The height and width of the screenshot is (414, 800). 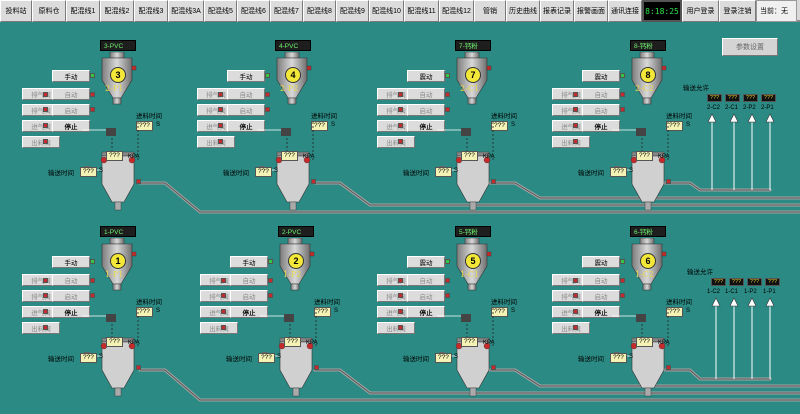 What do you see at coordinates (700, 272) in the screenshot?
I see `convey-permit-label: 输送允许` at bounding box center [700, 272].